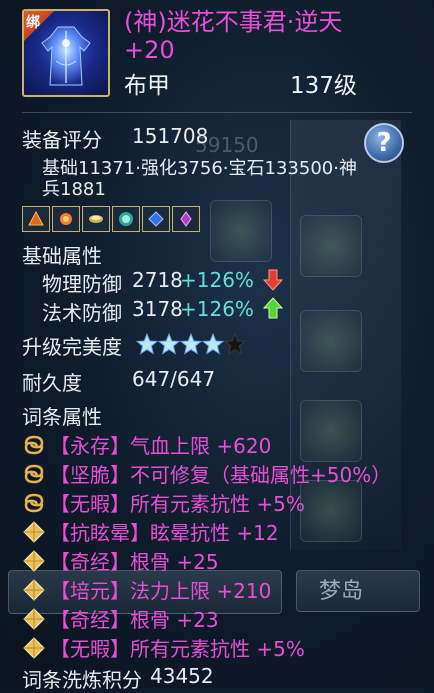 The image size is (434, 693). I want to click on affix-row: 【永存】气血上限 +620, so click(146, 444).